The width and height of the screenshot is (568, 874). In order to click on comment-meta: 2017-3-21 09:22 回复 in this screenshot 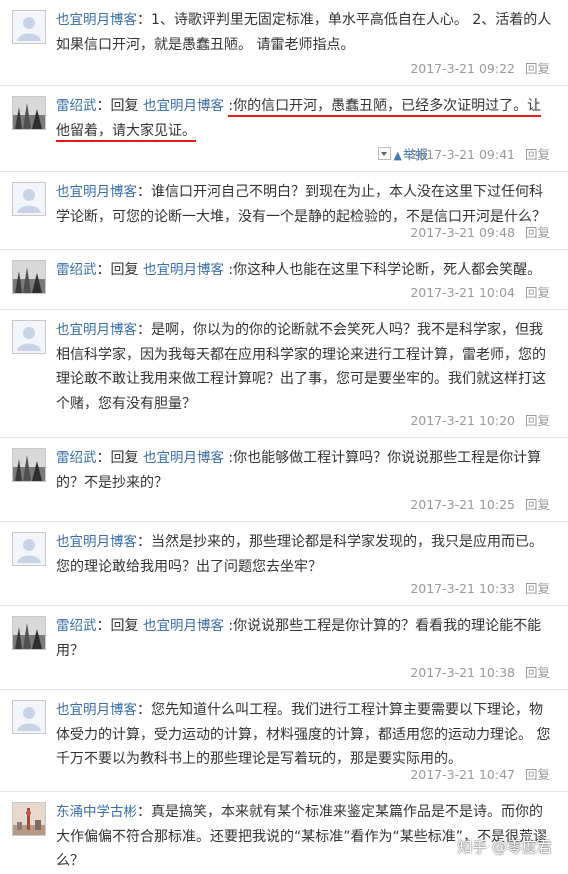, I will do `click(480, 67)`.